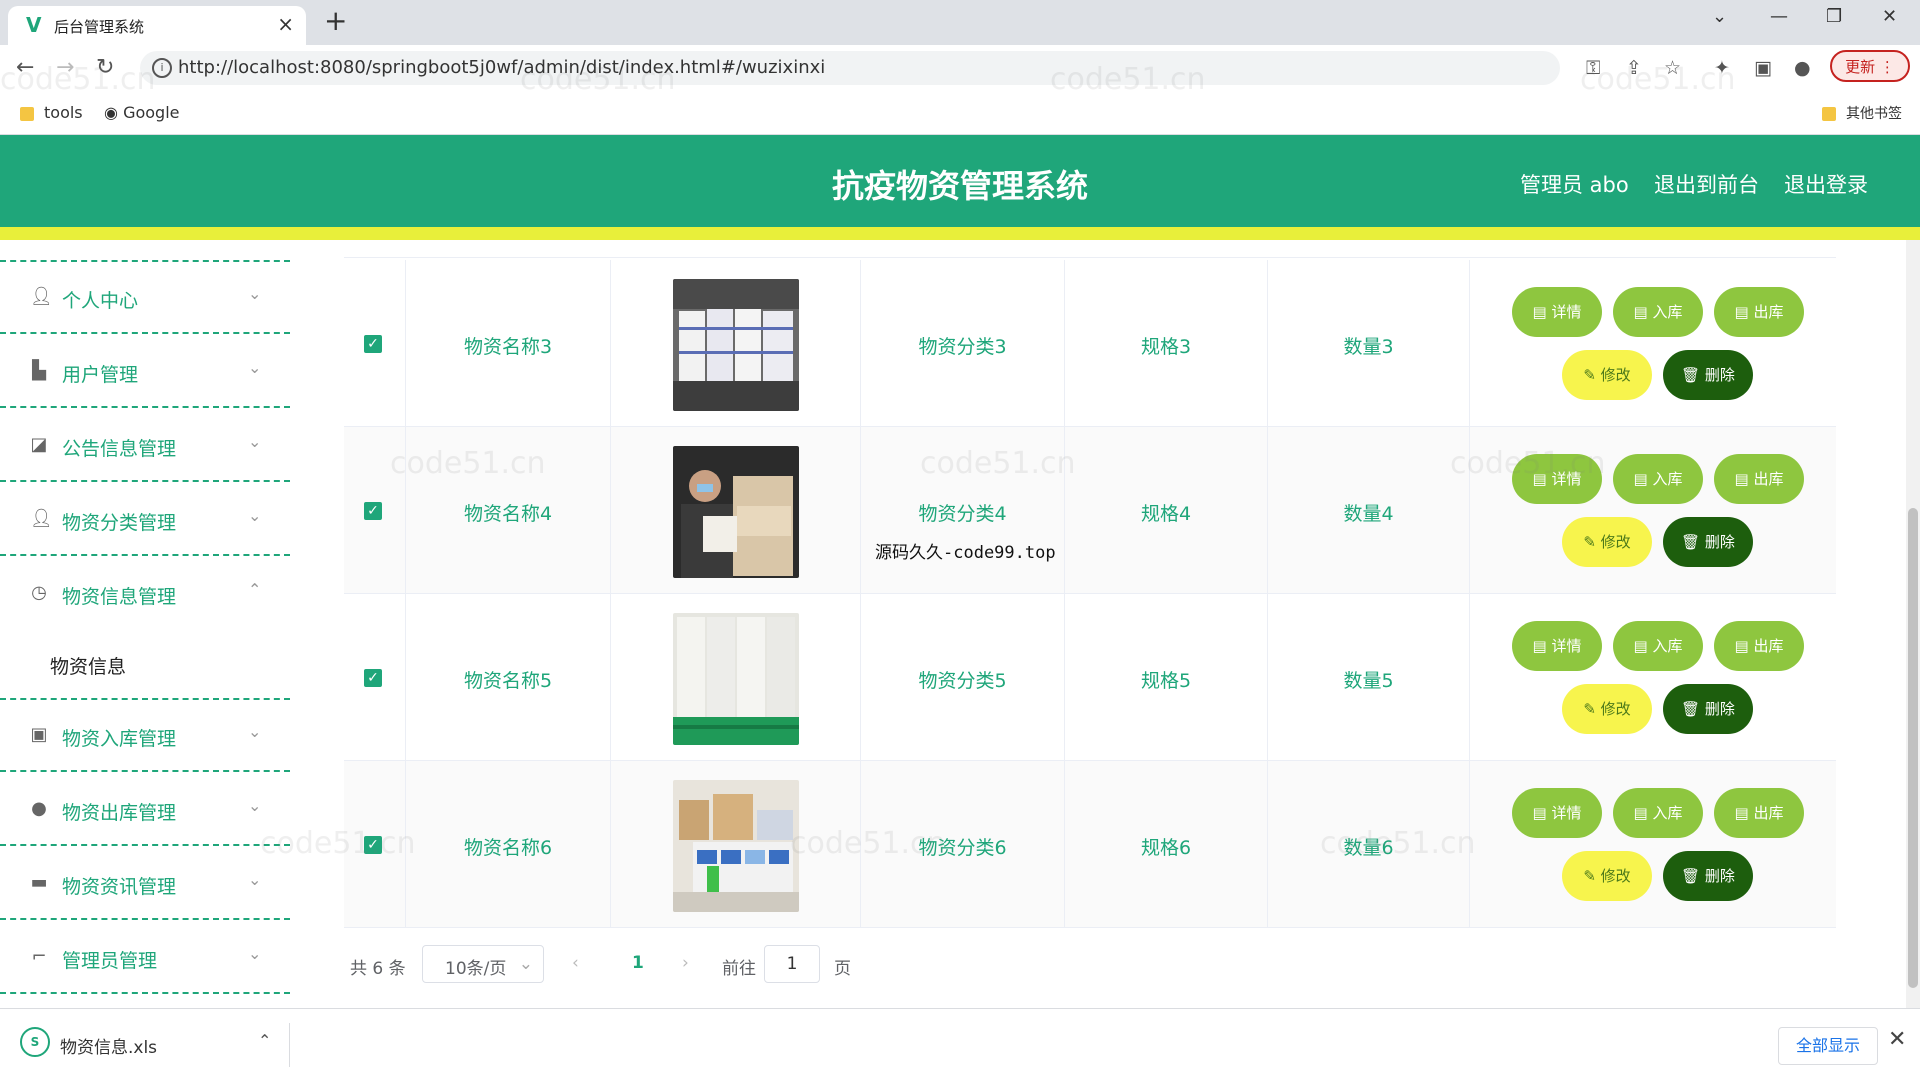 This screenshot has height=1080, width=1920. What do you see at coordinates (1828, 1046) in the screenshot?
I see `show-all-downloads-button: 全部显示` at bounding box center [1828, 1046].